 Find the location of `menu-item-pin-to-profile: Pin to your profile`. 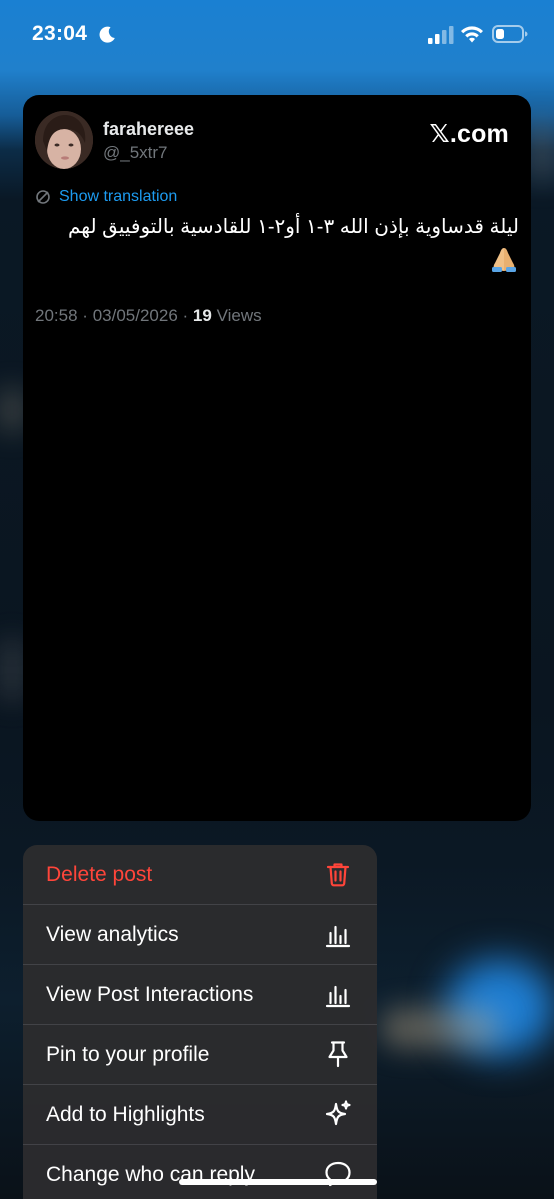

menu-item-pin-to-profile: Pin to your profile is located at coordinates (200, 1055).